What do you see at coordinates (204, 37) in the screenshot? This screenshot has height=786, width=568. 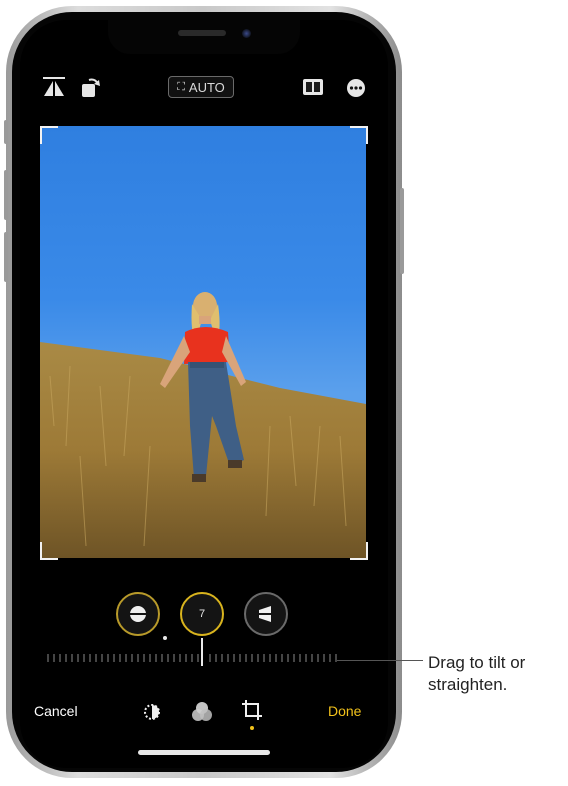 I see `notch` at bounding box center [204, 37].